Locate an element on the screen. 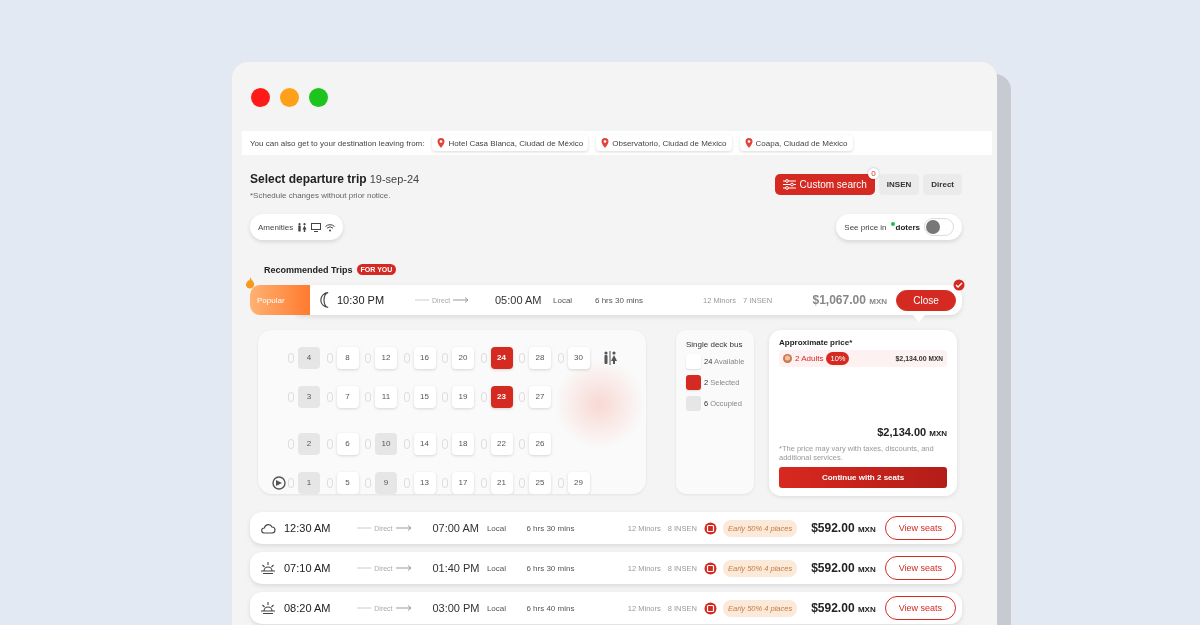 The width and height of the screenshot is (1200, 625). price-title: Approximate price* is located at coordinates (816, 342).